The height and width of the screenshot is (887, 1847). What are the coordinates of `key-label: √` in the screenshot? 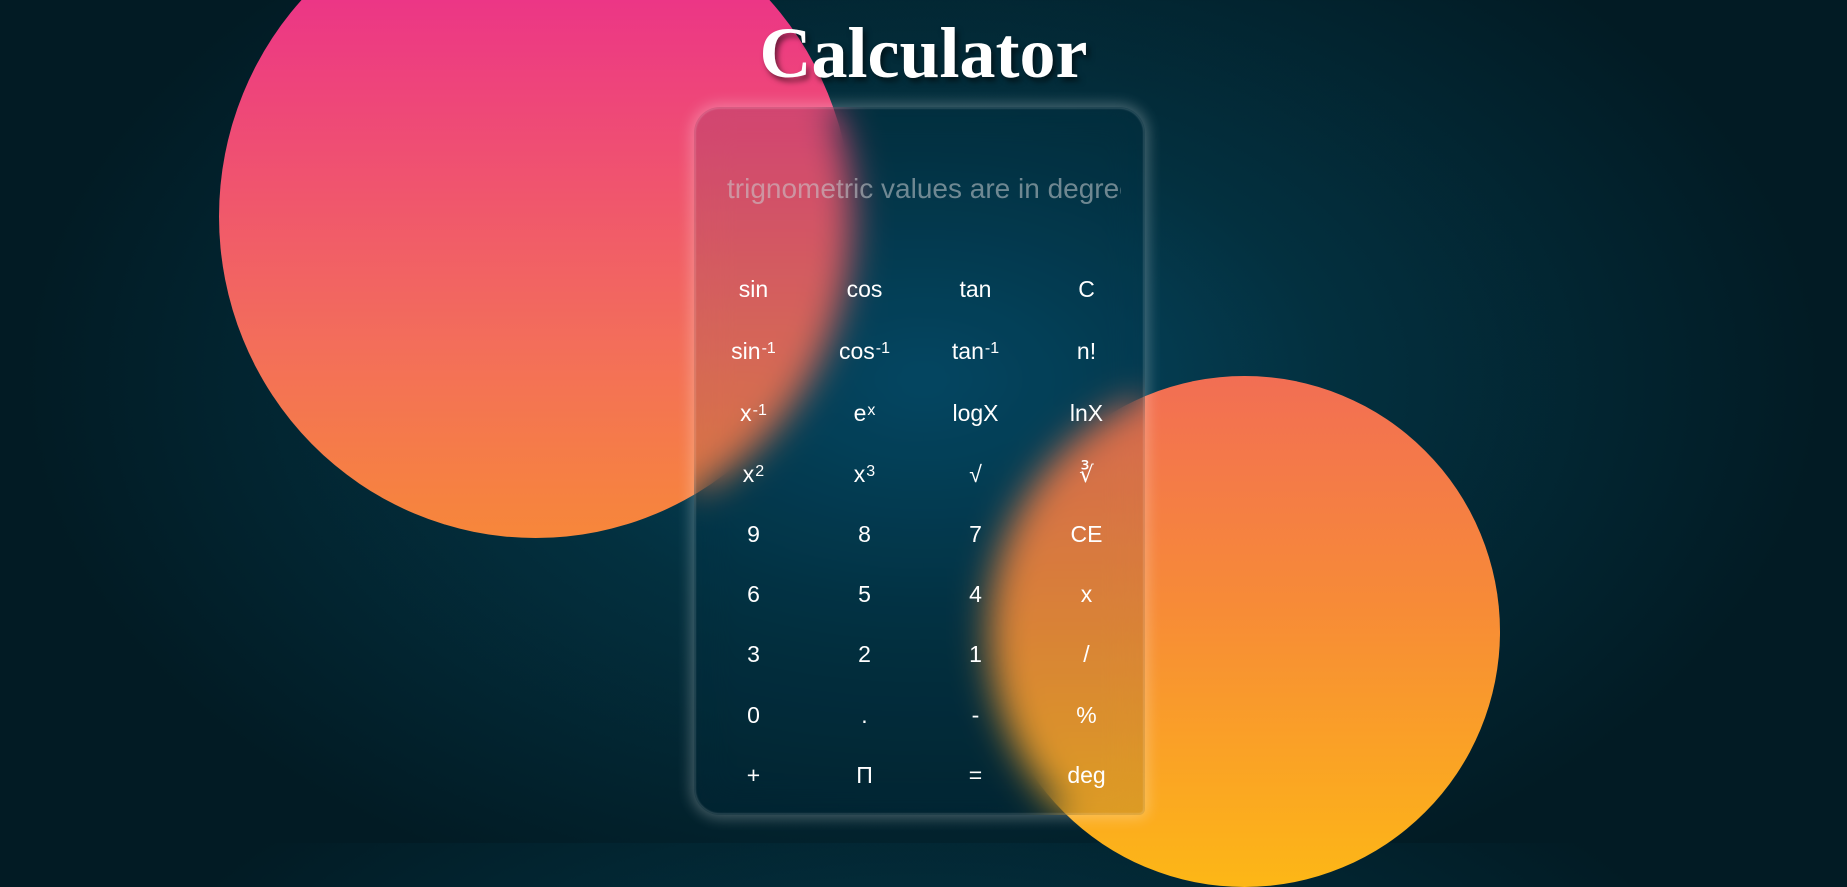 It's located at (975, 473).